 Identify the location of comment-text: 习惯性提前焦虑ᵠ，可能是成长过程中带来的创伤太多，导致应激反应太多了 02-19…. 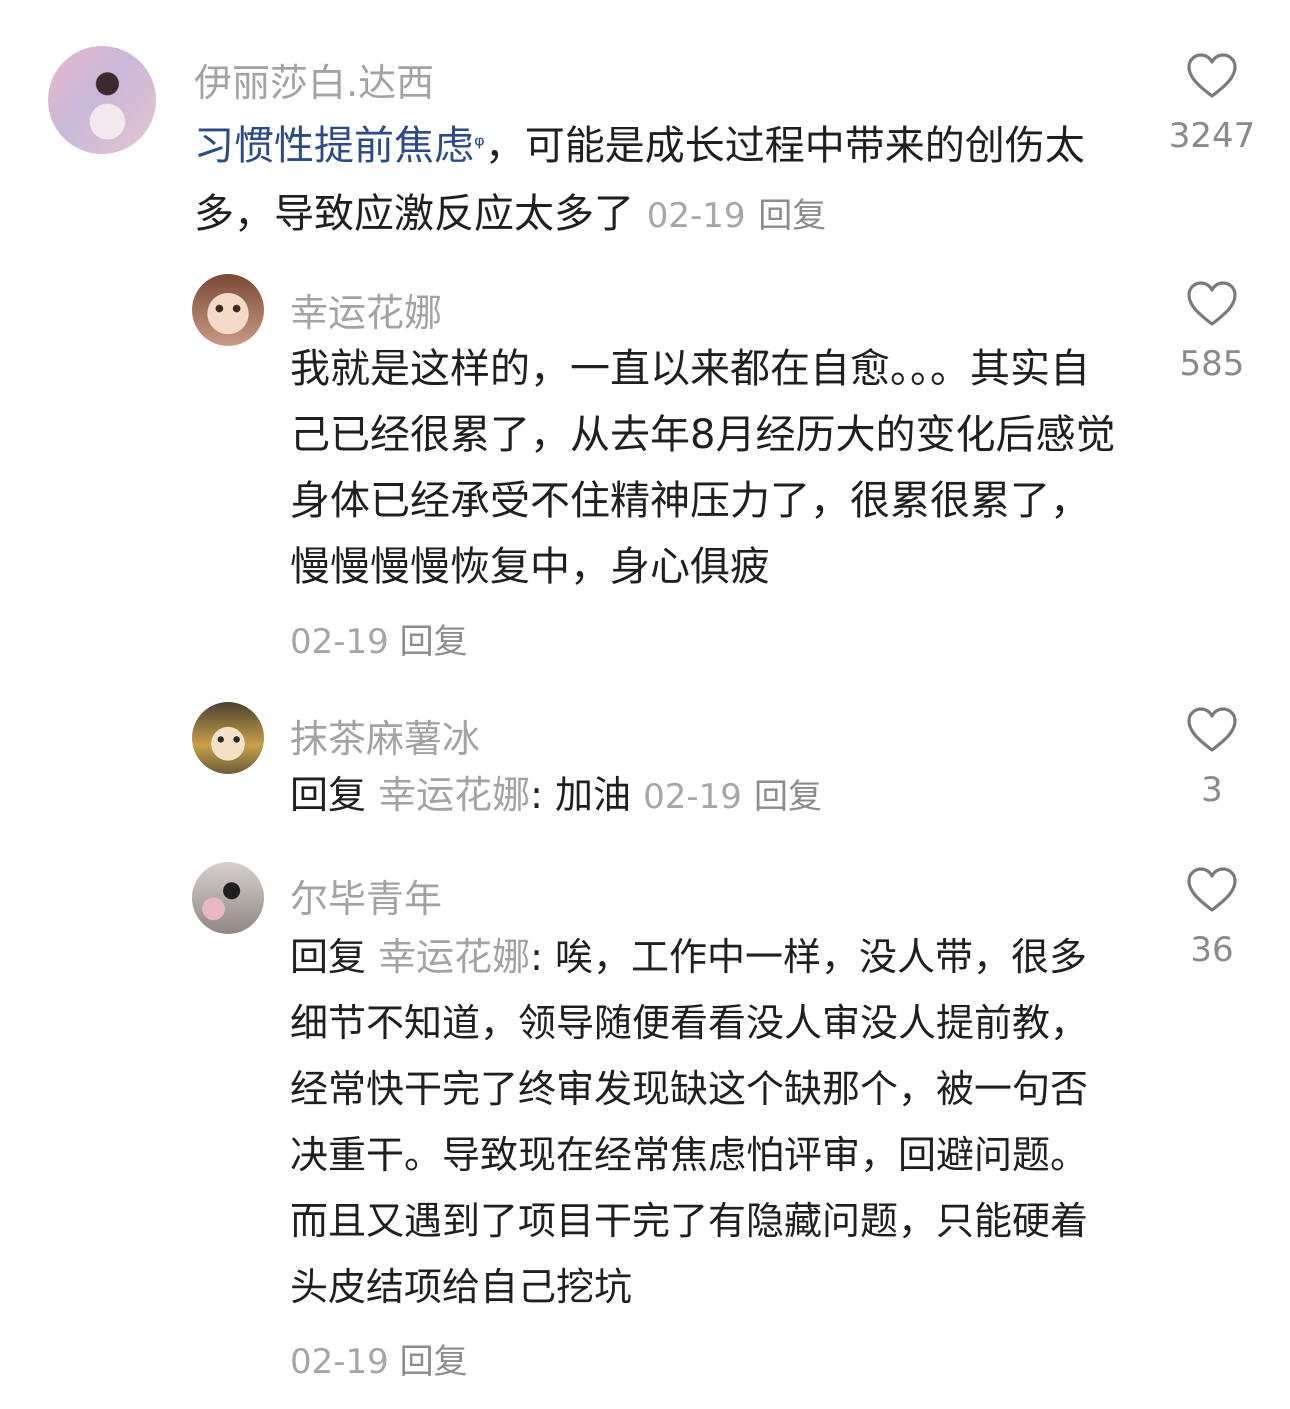
(669, 181).